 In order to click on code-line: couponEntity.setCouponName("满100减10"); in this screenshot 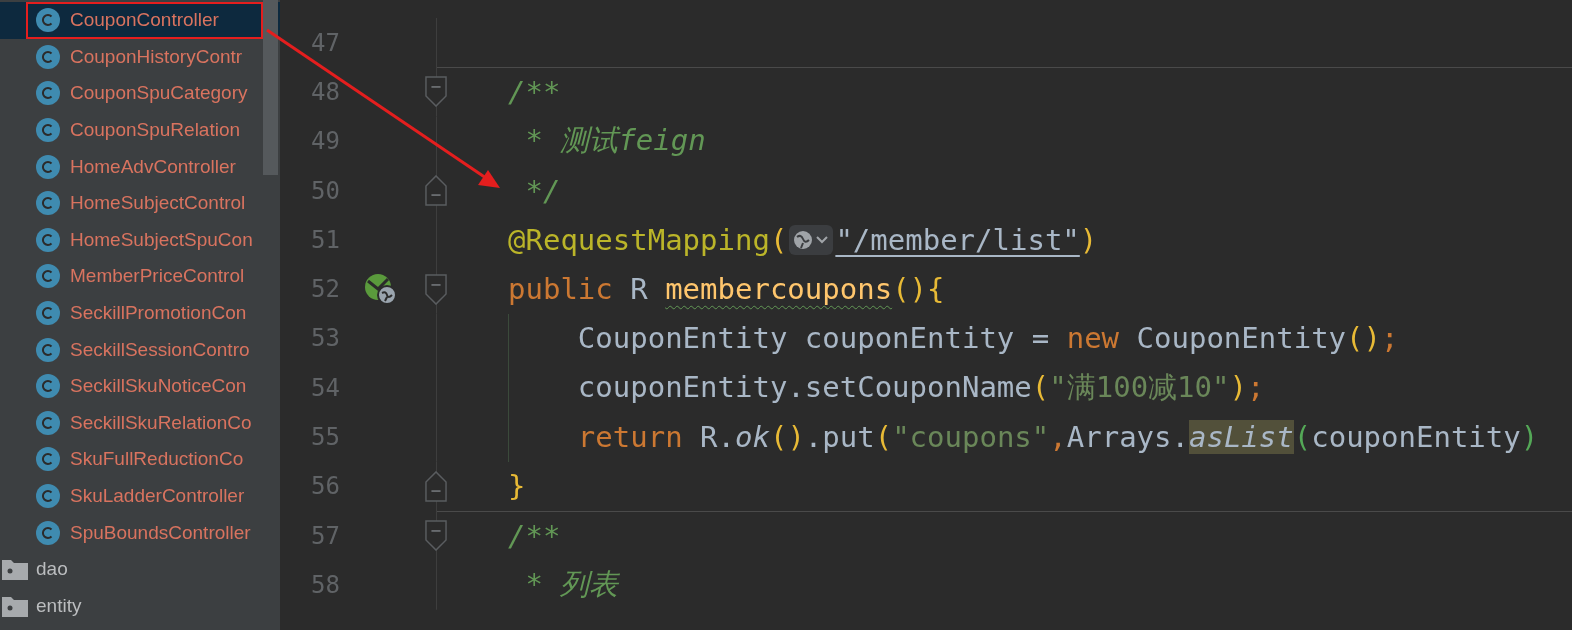, I will do `click(920, 387)`.